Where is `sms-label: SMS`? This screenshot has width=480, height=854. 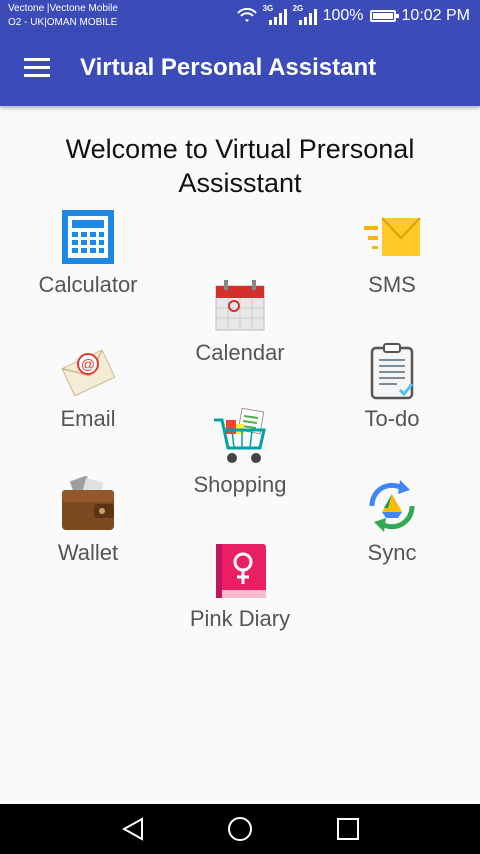 sms-label: SMS is located at coordinates (392, 284).